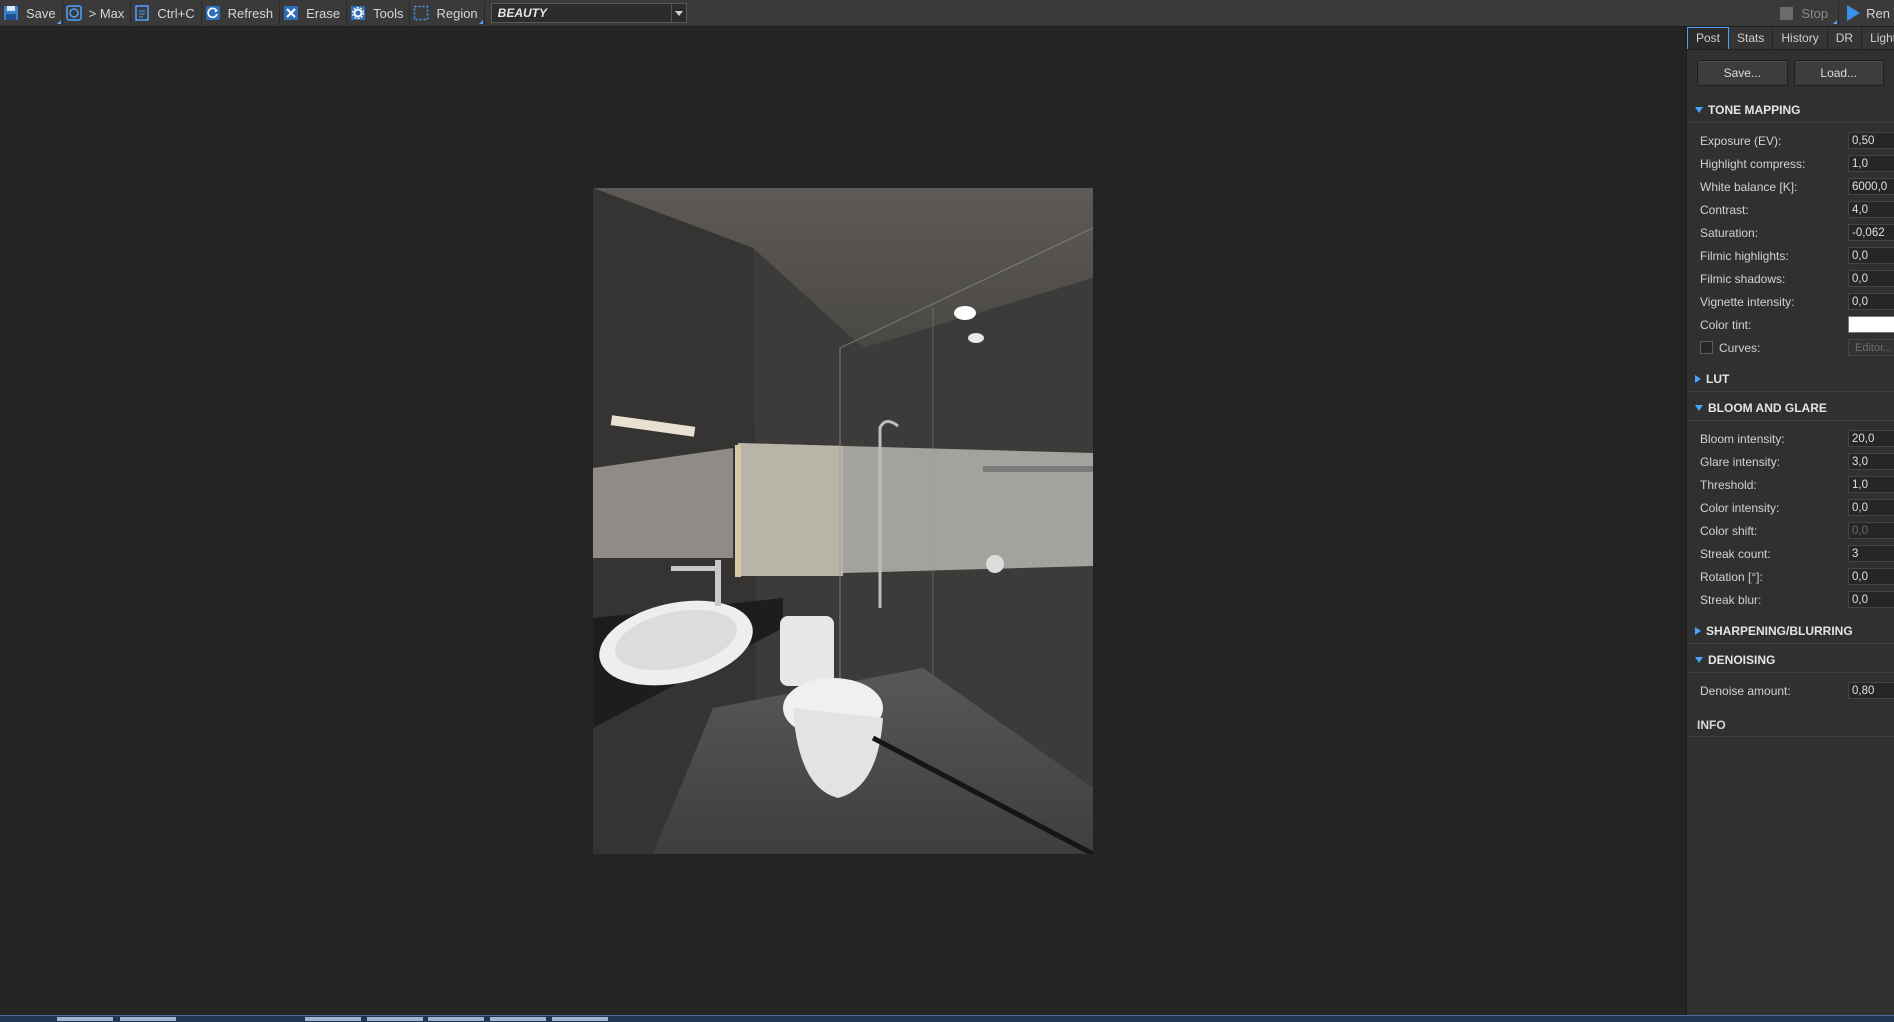 This screenshot has width=1894, height=1022. I want to click on tab-lightmix: LightI, so click(1878, 38).